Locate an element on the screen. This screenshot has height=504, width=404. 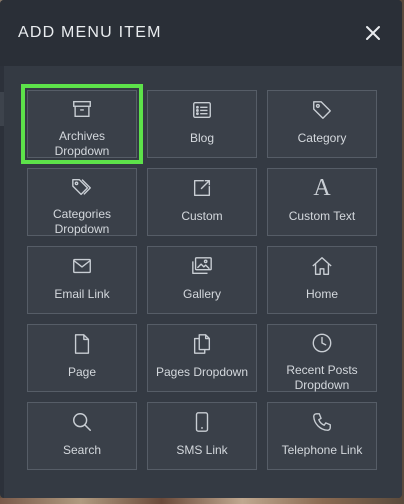
menu-item-label: Category is located at coordinates (322, 138).